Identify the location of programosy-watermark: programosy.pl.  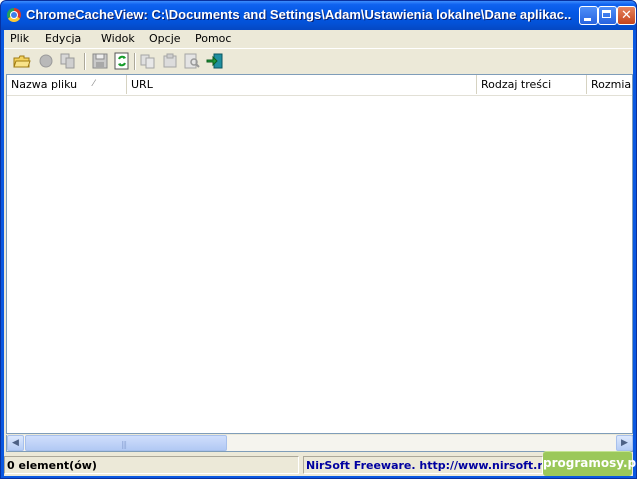
(590, 463).